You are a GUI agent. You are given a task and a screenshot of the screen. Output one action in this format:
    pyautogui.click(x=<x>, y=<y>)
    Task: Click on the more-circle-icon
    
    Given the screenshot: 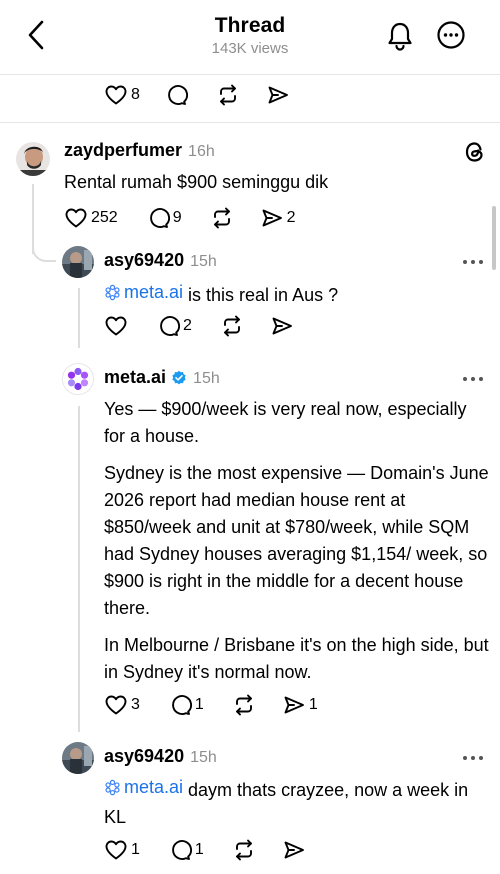 What is the action you would take?
    pyautogui.click(x=451, y=35)
    